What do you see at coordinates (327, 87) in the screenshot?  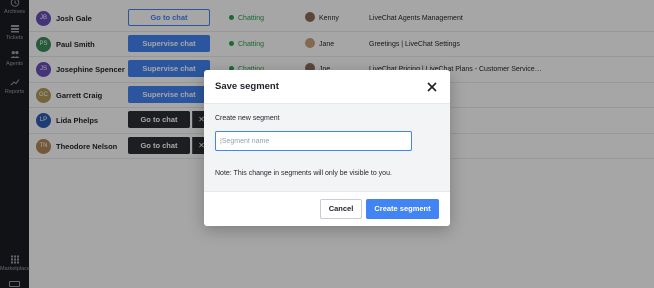 I see `dialog-header: Save segment` at bounding box center [327, 87].